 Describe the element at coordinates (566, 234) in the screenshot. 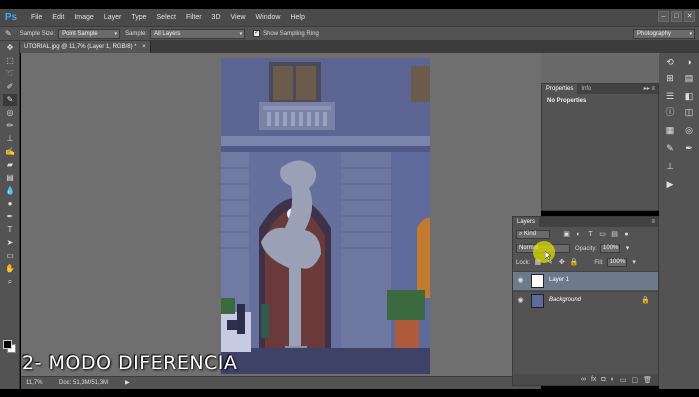

I see `pixel-filter-icon: ▣` at that location.